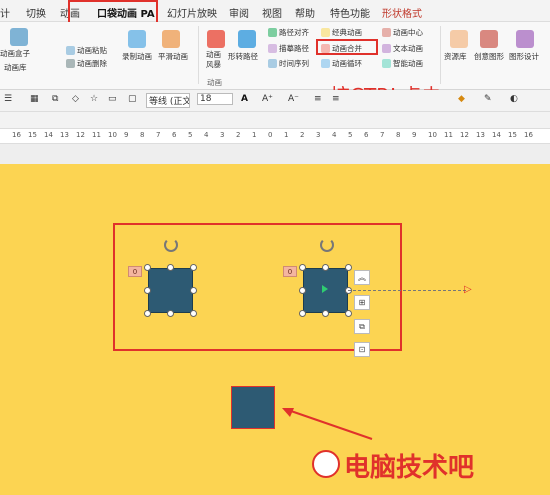 This screenshot has height=495, width=550. Describe the element at coordinates (480, 135) in the screenshot. I see `ruler-label: 13` at that location.